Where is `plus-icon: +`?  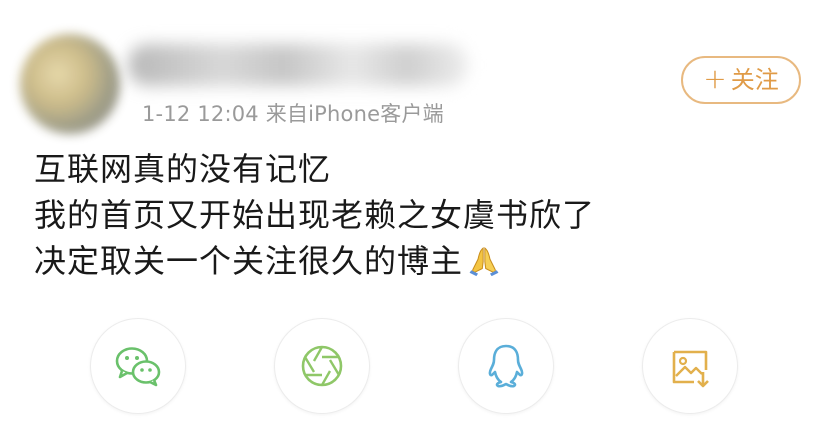
plus-icon: + is located at coordinates (715, 78).